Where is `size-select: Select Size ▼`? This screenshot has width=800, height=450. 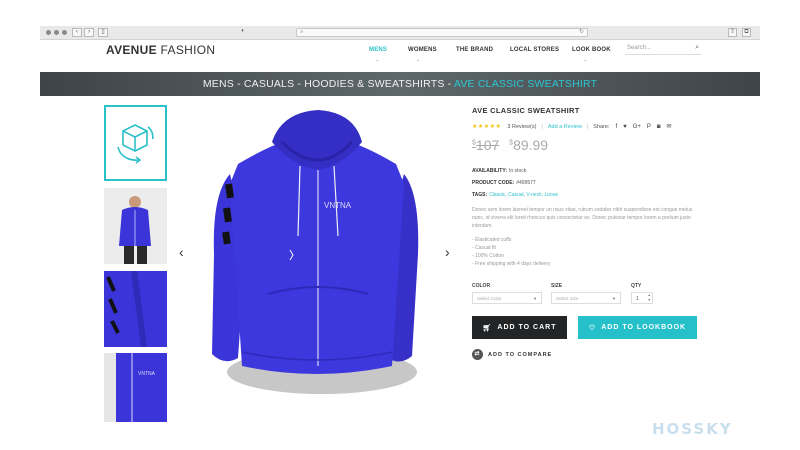
size-select: Select Size ▼ is located at coordinates (586, 298).